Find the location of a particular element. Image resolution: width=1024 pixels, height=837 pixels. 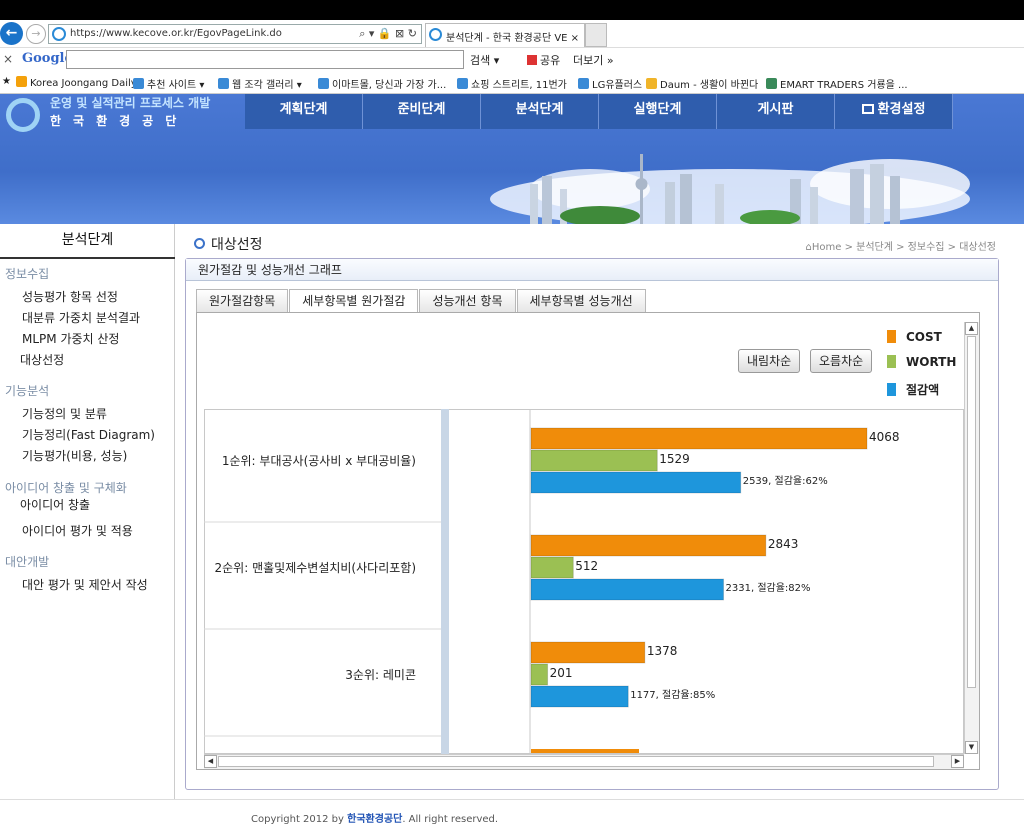

sidebar-title: 분석단계 is located at coordinates (87, 241).